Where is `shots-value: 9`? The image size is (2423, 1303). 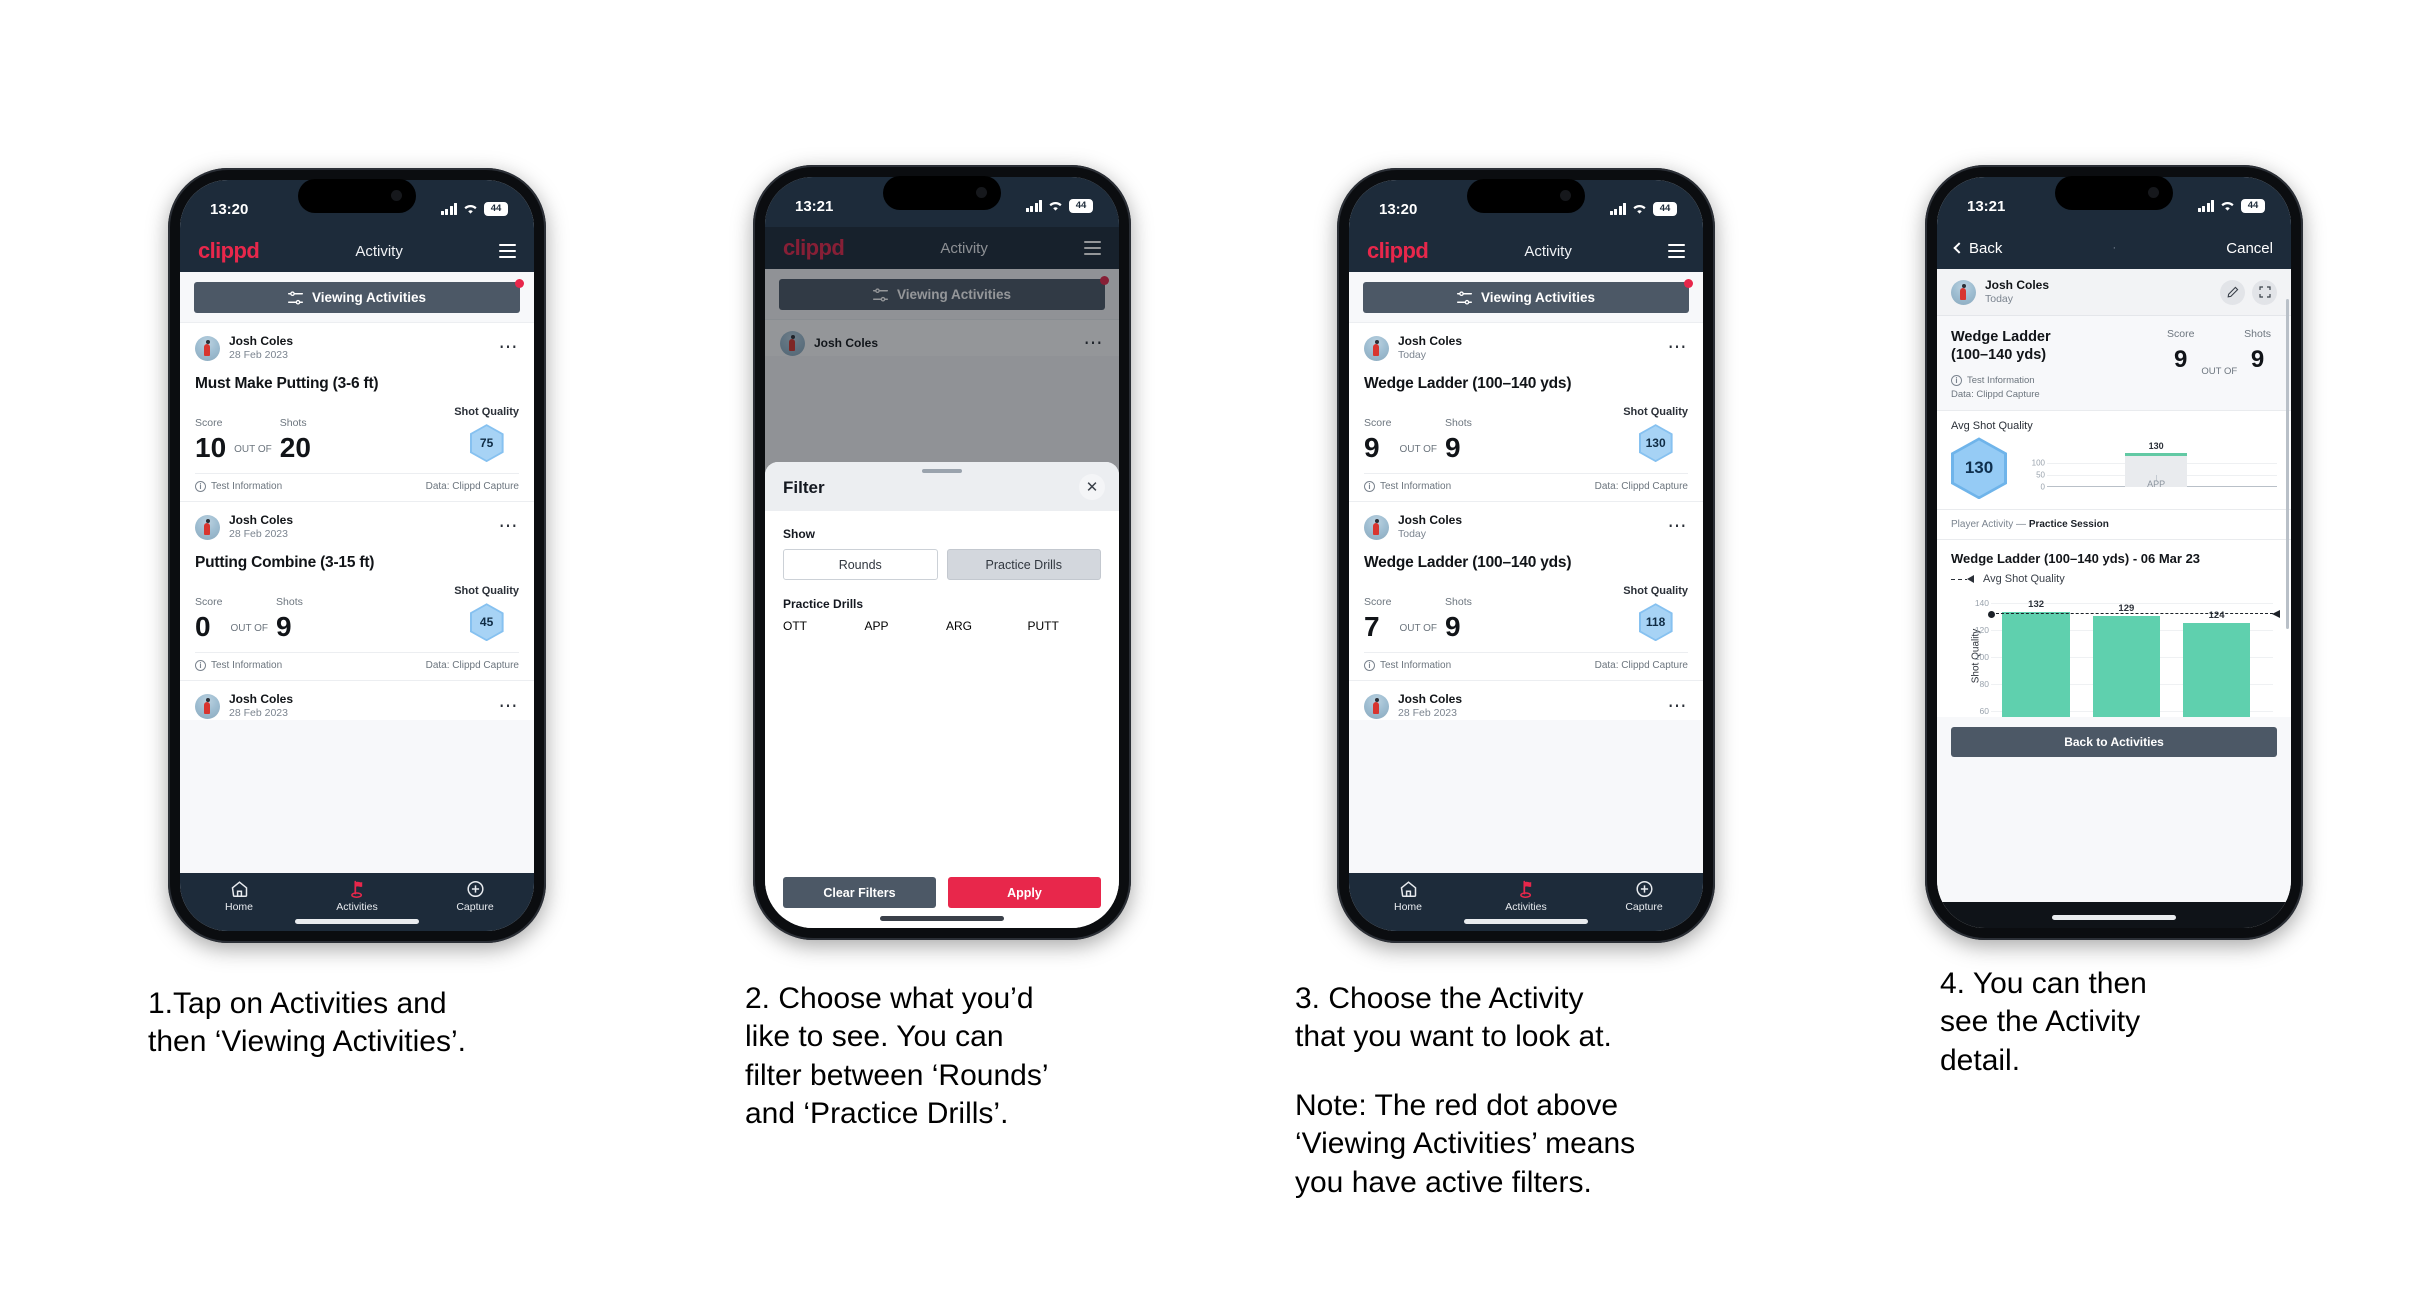
shots-value: 9 is located at coordinates (284, 626).